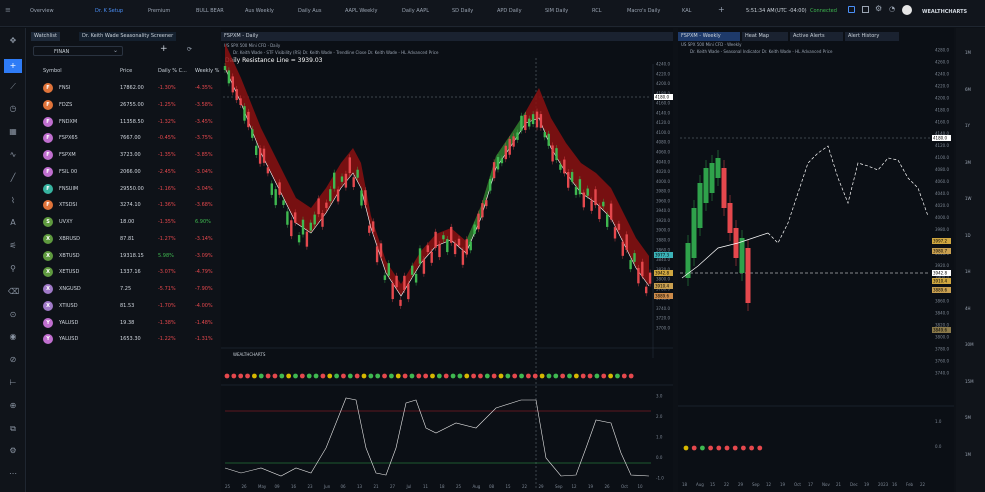 This screenshot has width=985, height=492. I want to click on gear-icon: ⚙, so click(878, 8).